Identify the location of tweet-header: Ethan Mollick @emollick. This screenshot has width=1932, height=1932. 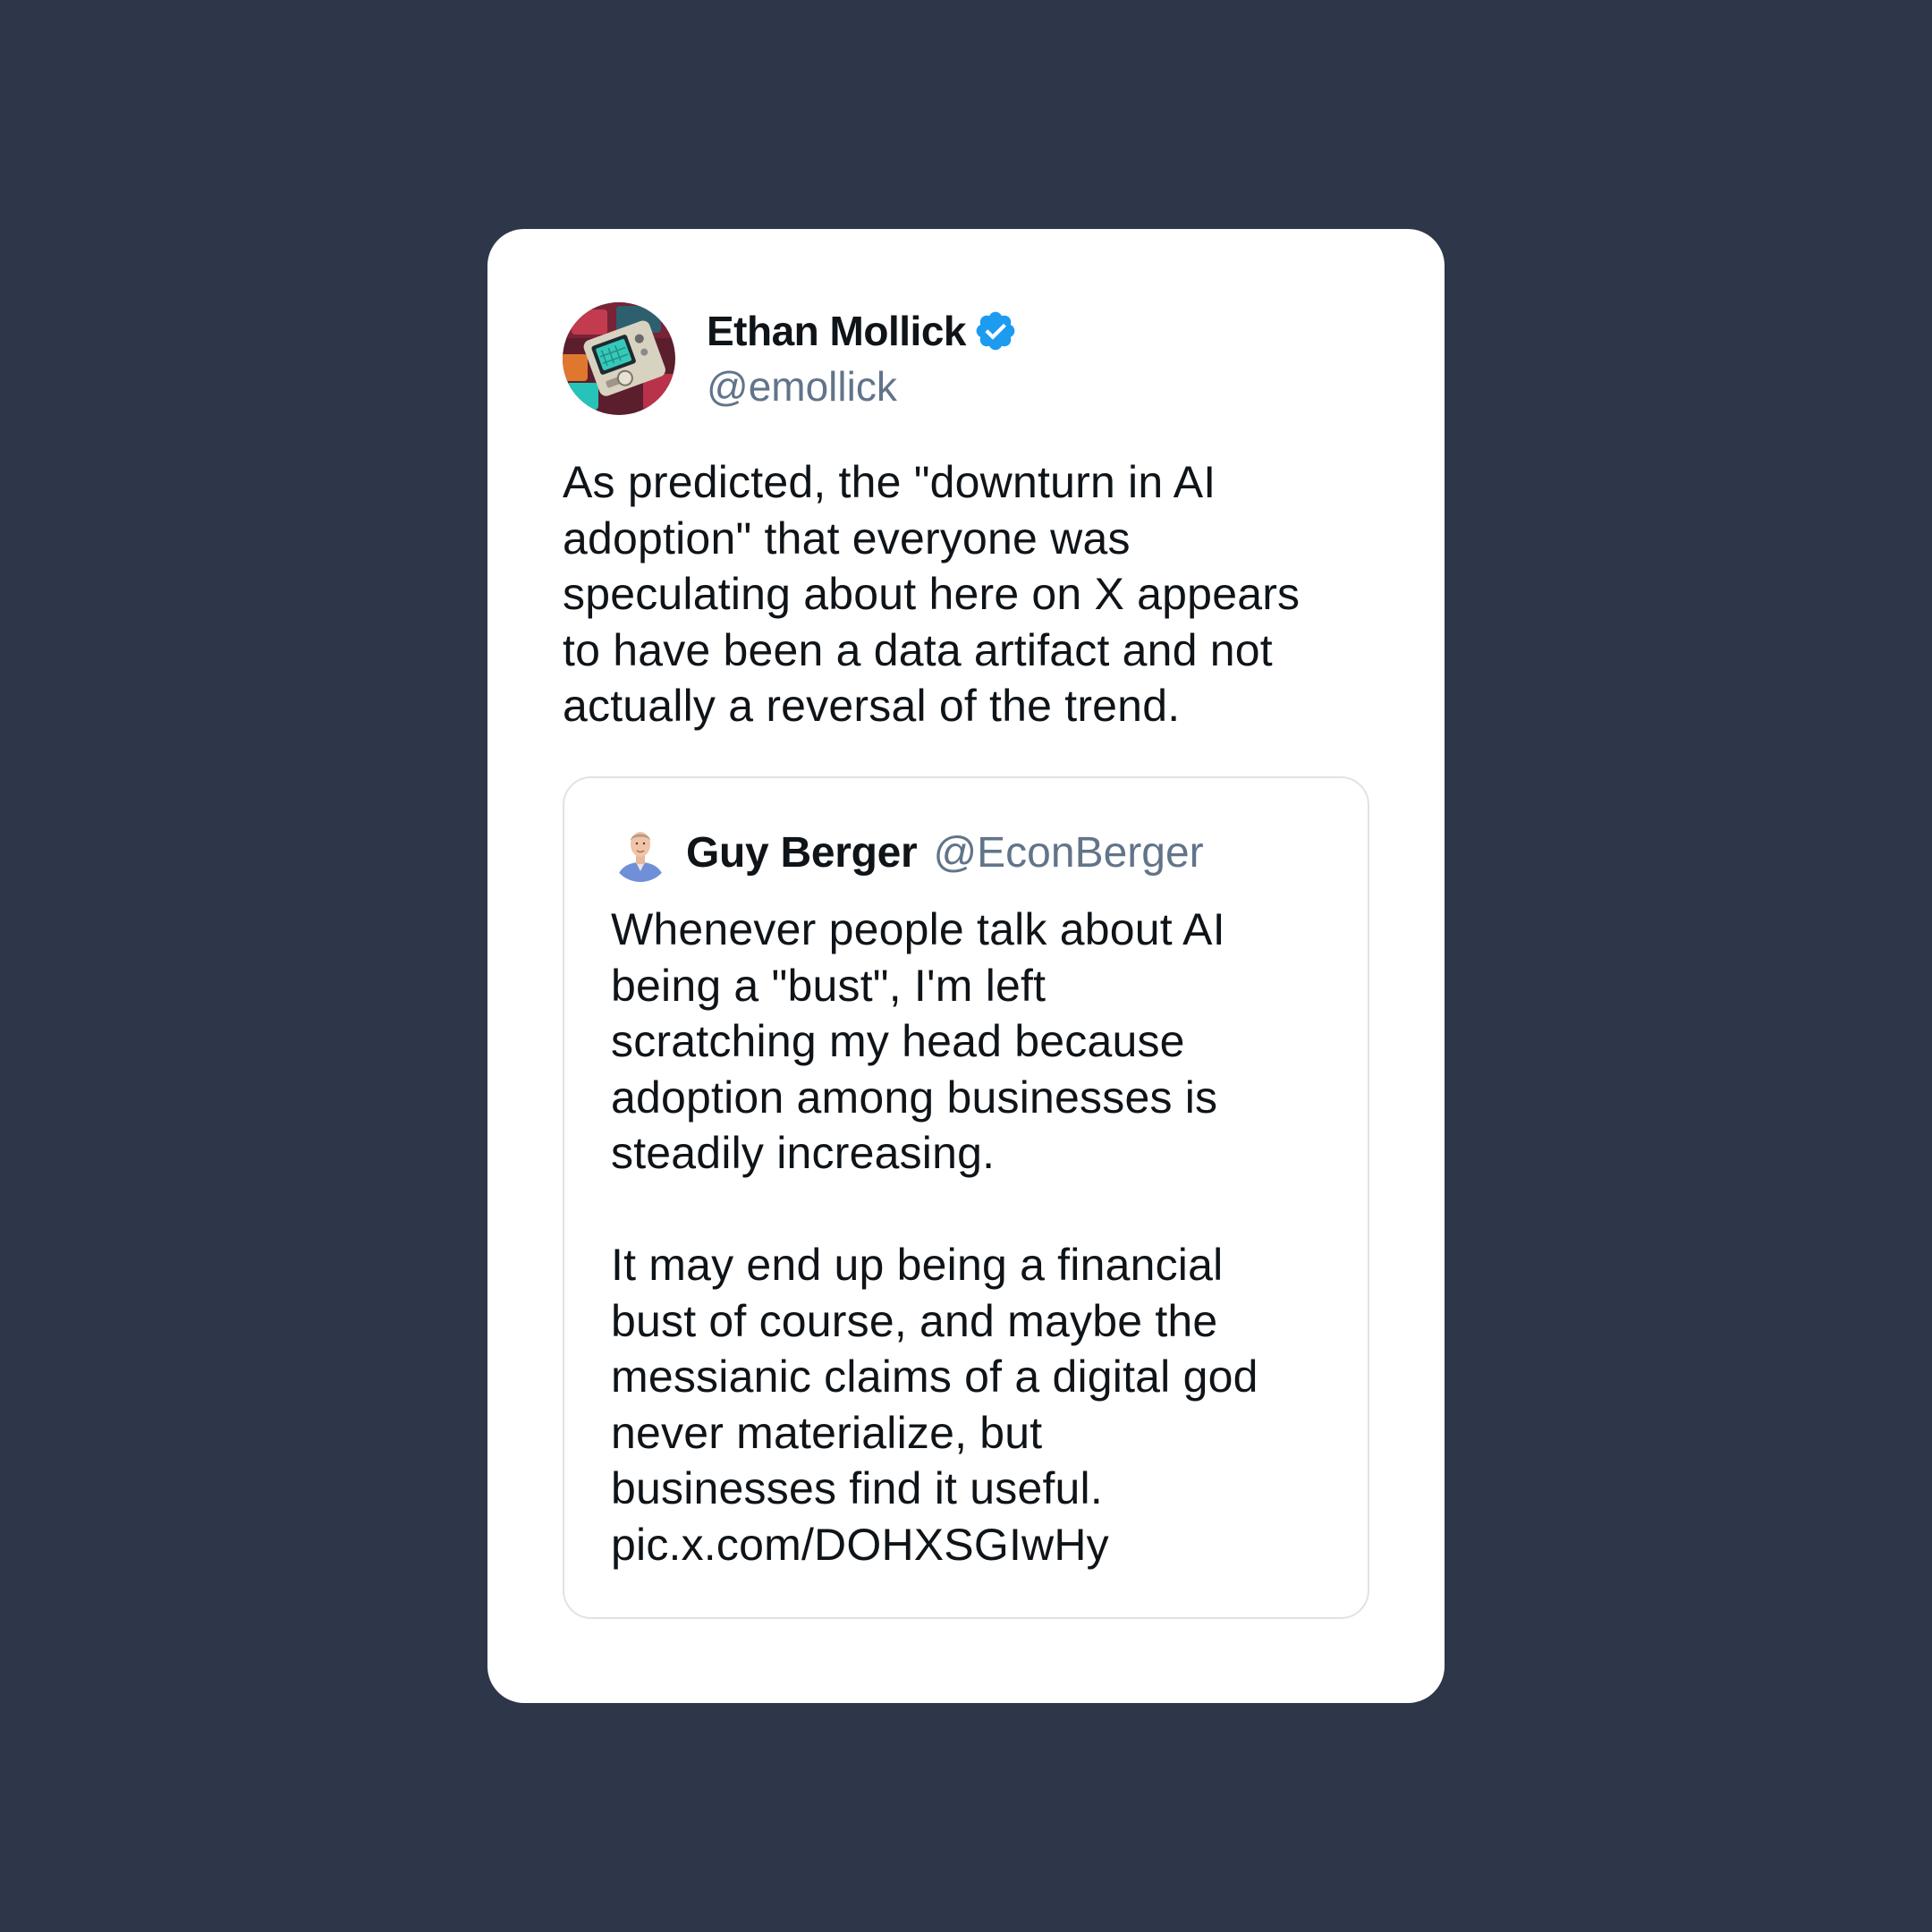
(790, 358).